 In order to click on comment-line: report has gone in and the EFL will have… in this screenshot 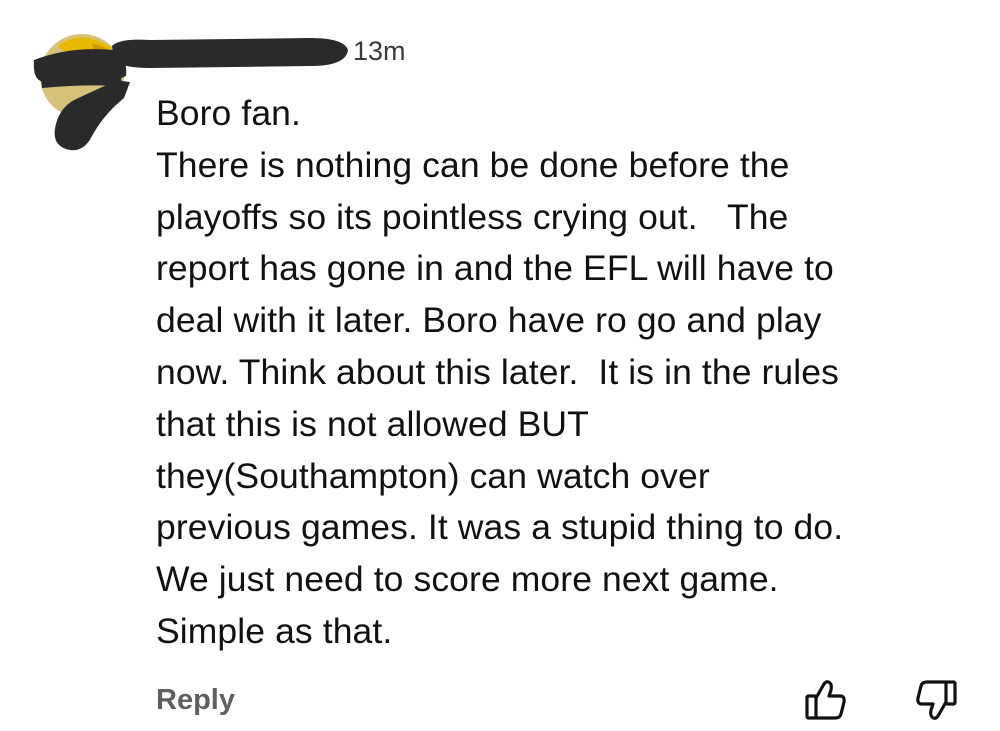, I will do `click(495, 268)`.